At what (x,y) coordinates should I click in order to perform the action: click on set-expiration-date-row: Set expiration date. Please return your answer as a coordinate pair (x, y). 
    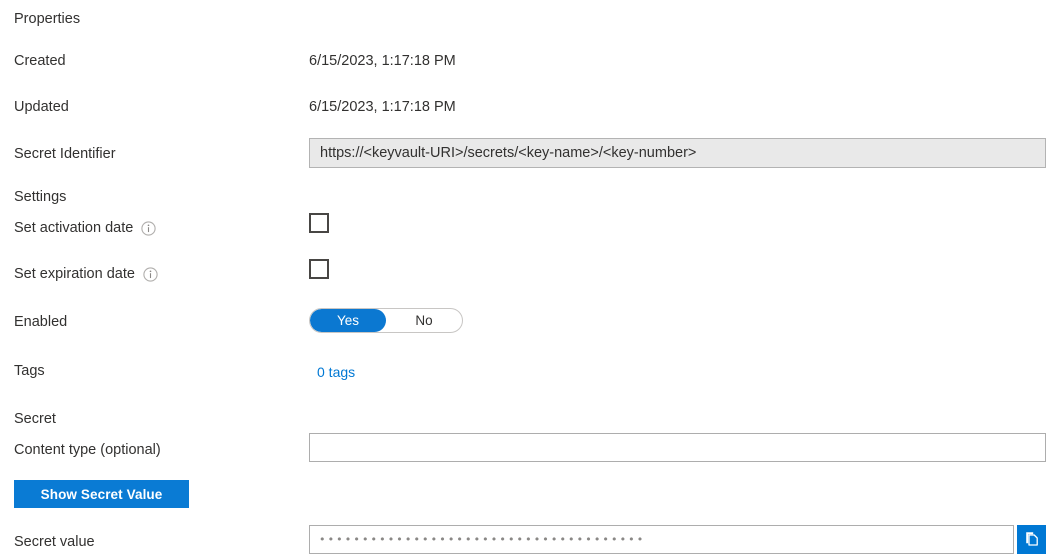
    Looking at the image, I should click on (527, 274).